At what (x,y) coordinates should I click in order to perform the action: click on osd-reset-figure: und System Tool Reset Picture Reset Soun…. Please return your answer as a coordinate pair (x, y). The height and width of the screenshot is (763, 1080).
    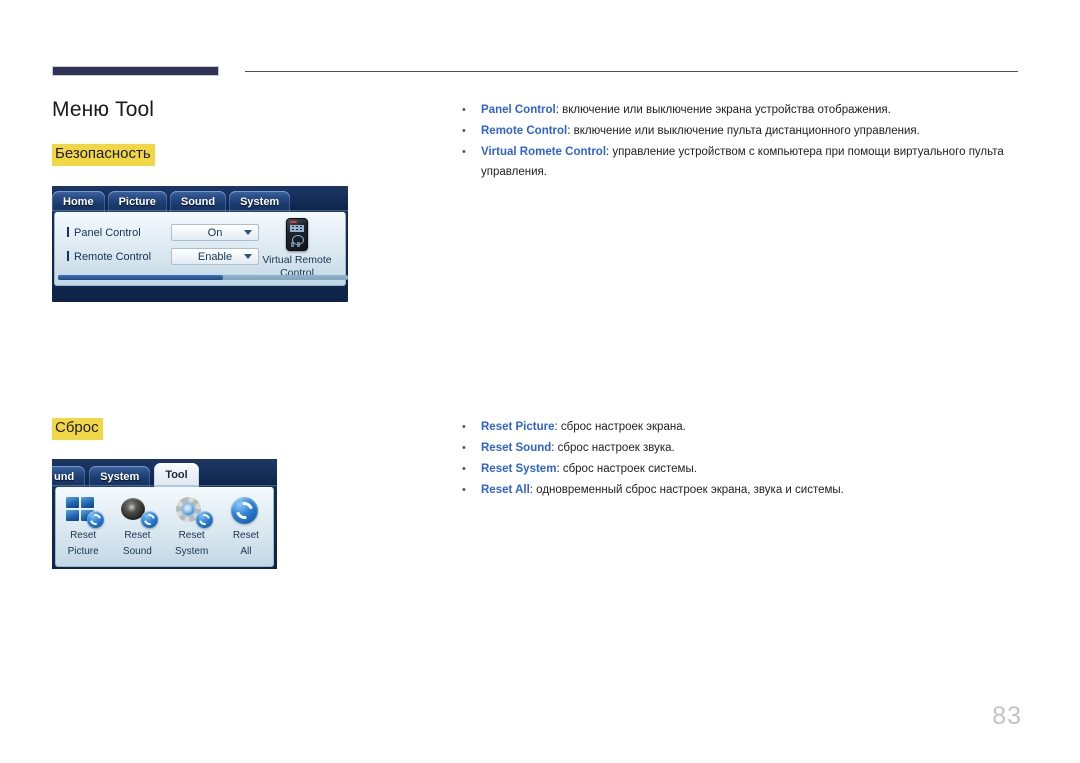
    Looking at the image, I should click on (164, 514).